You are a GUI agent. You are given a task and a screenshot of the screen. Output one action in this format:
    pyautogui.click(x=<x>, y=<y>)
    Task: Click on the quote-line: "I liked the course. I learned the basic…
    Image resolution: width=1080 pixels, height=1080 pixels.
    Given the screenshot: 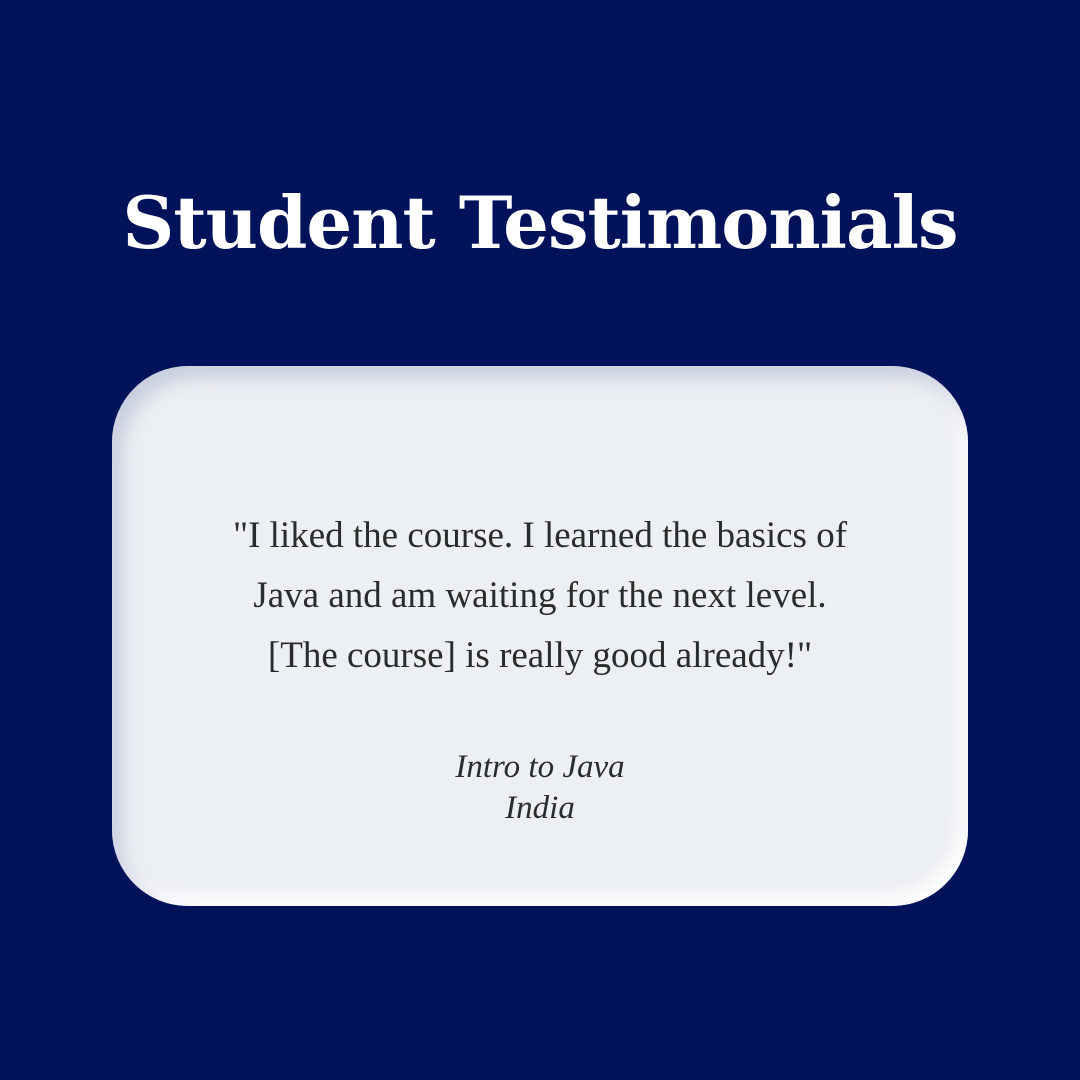 What is the action you would take?
    pyautogui.click(x=540, y=535)
    